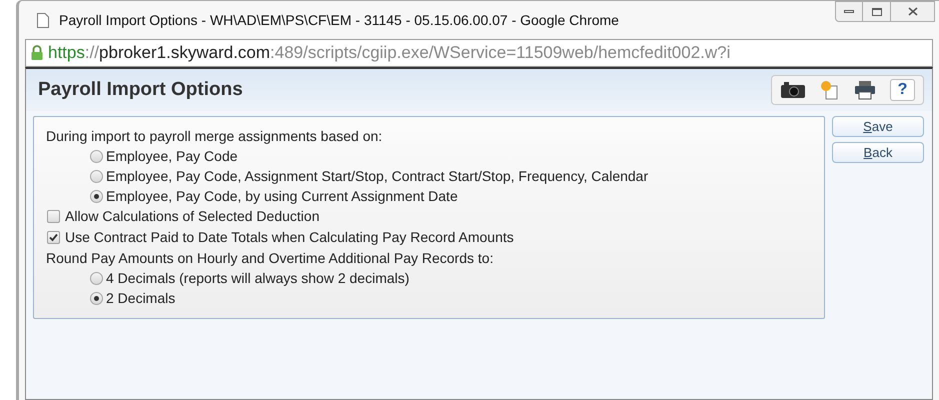  Describe the element at coordinates (902, 90) in the screenshot. I see `help-button: ?` at that location.